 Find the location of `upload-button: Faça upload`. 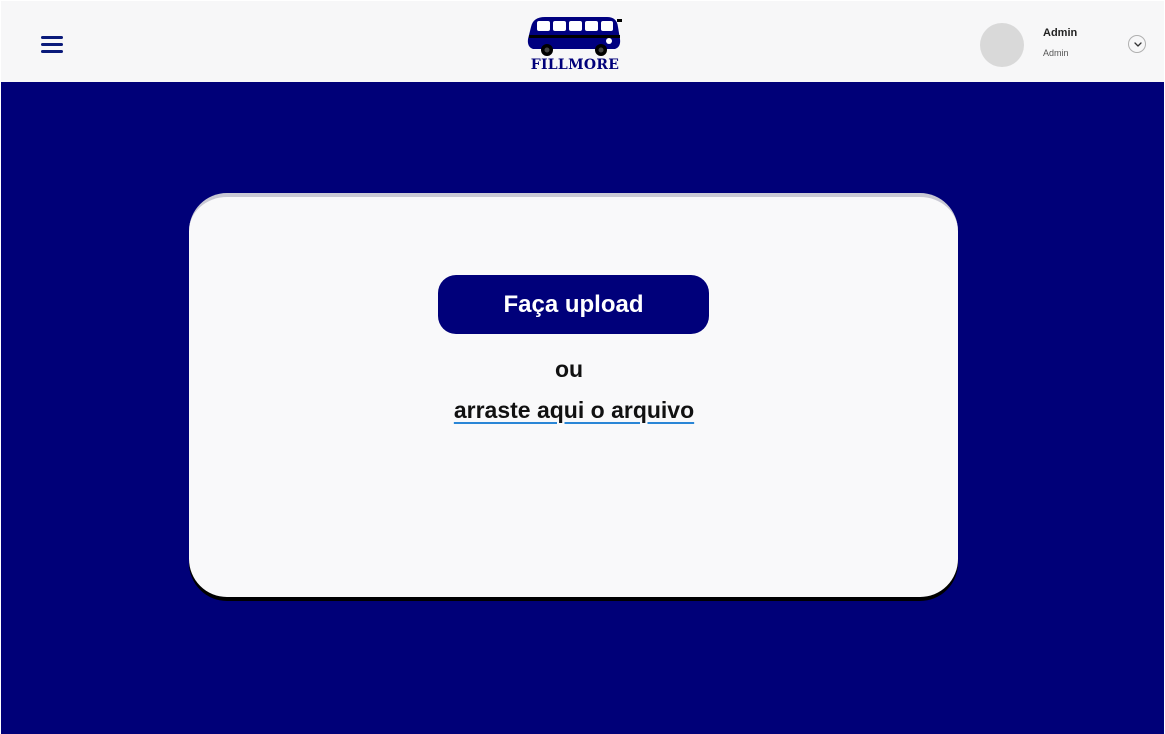

upload-button: Faça upload is located at coordinates (573, 304).